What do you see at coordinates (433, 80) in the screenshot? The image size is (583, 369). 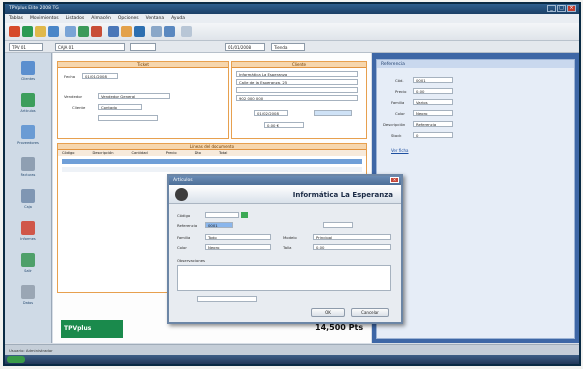 I see `reference-value: 0001` at bounding box center [433, 80].